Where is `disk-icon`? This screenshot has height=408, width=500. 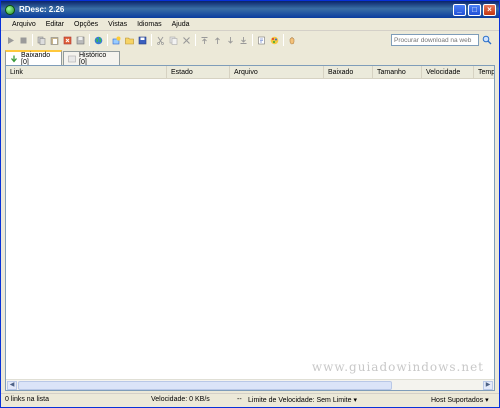 disk-icon is located at coordinates (80, 40).